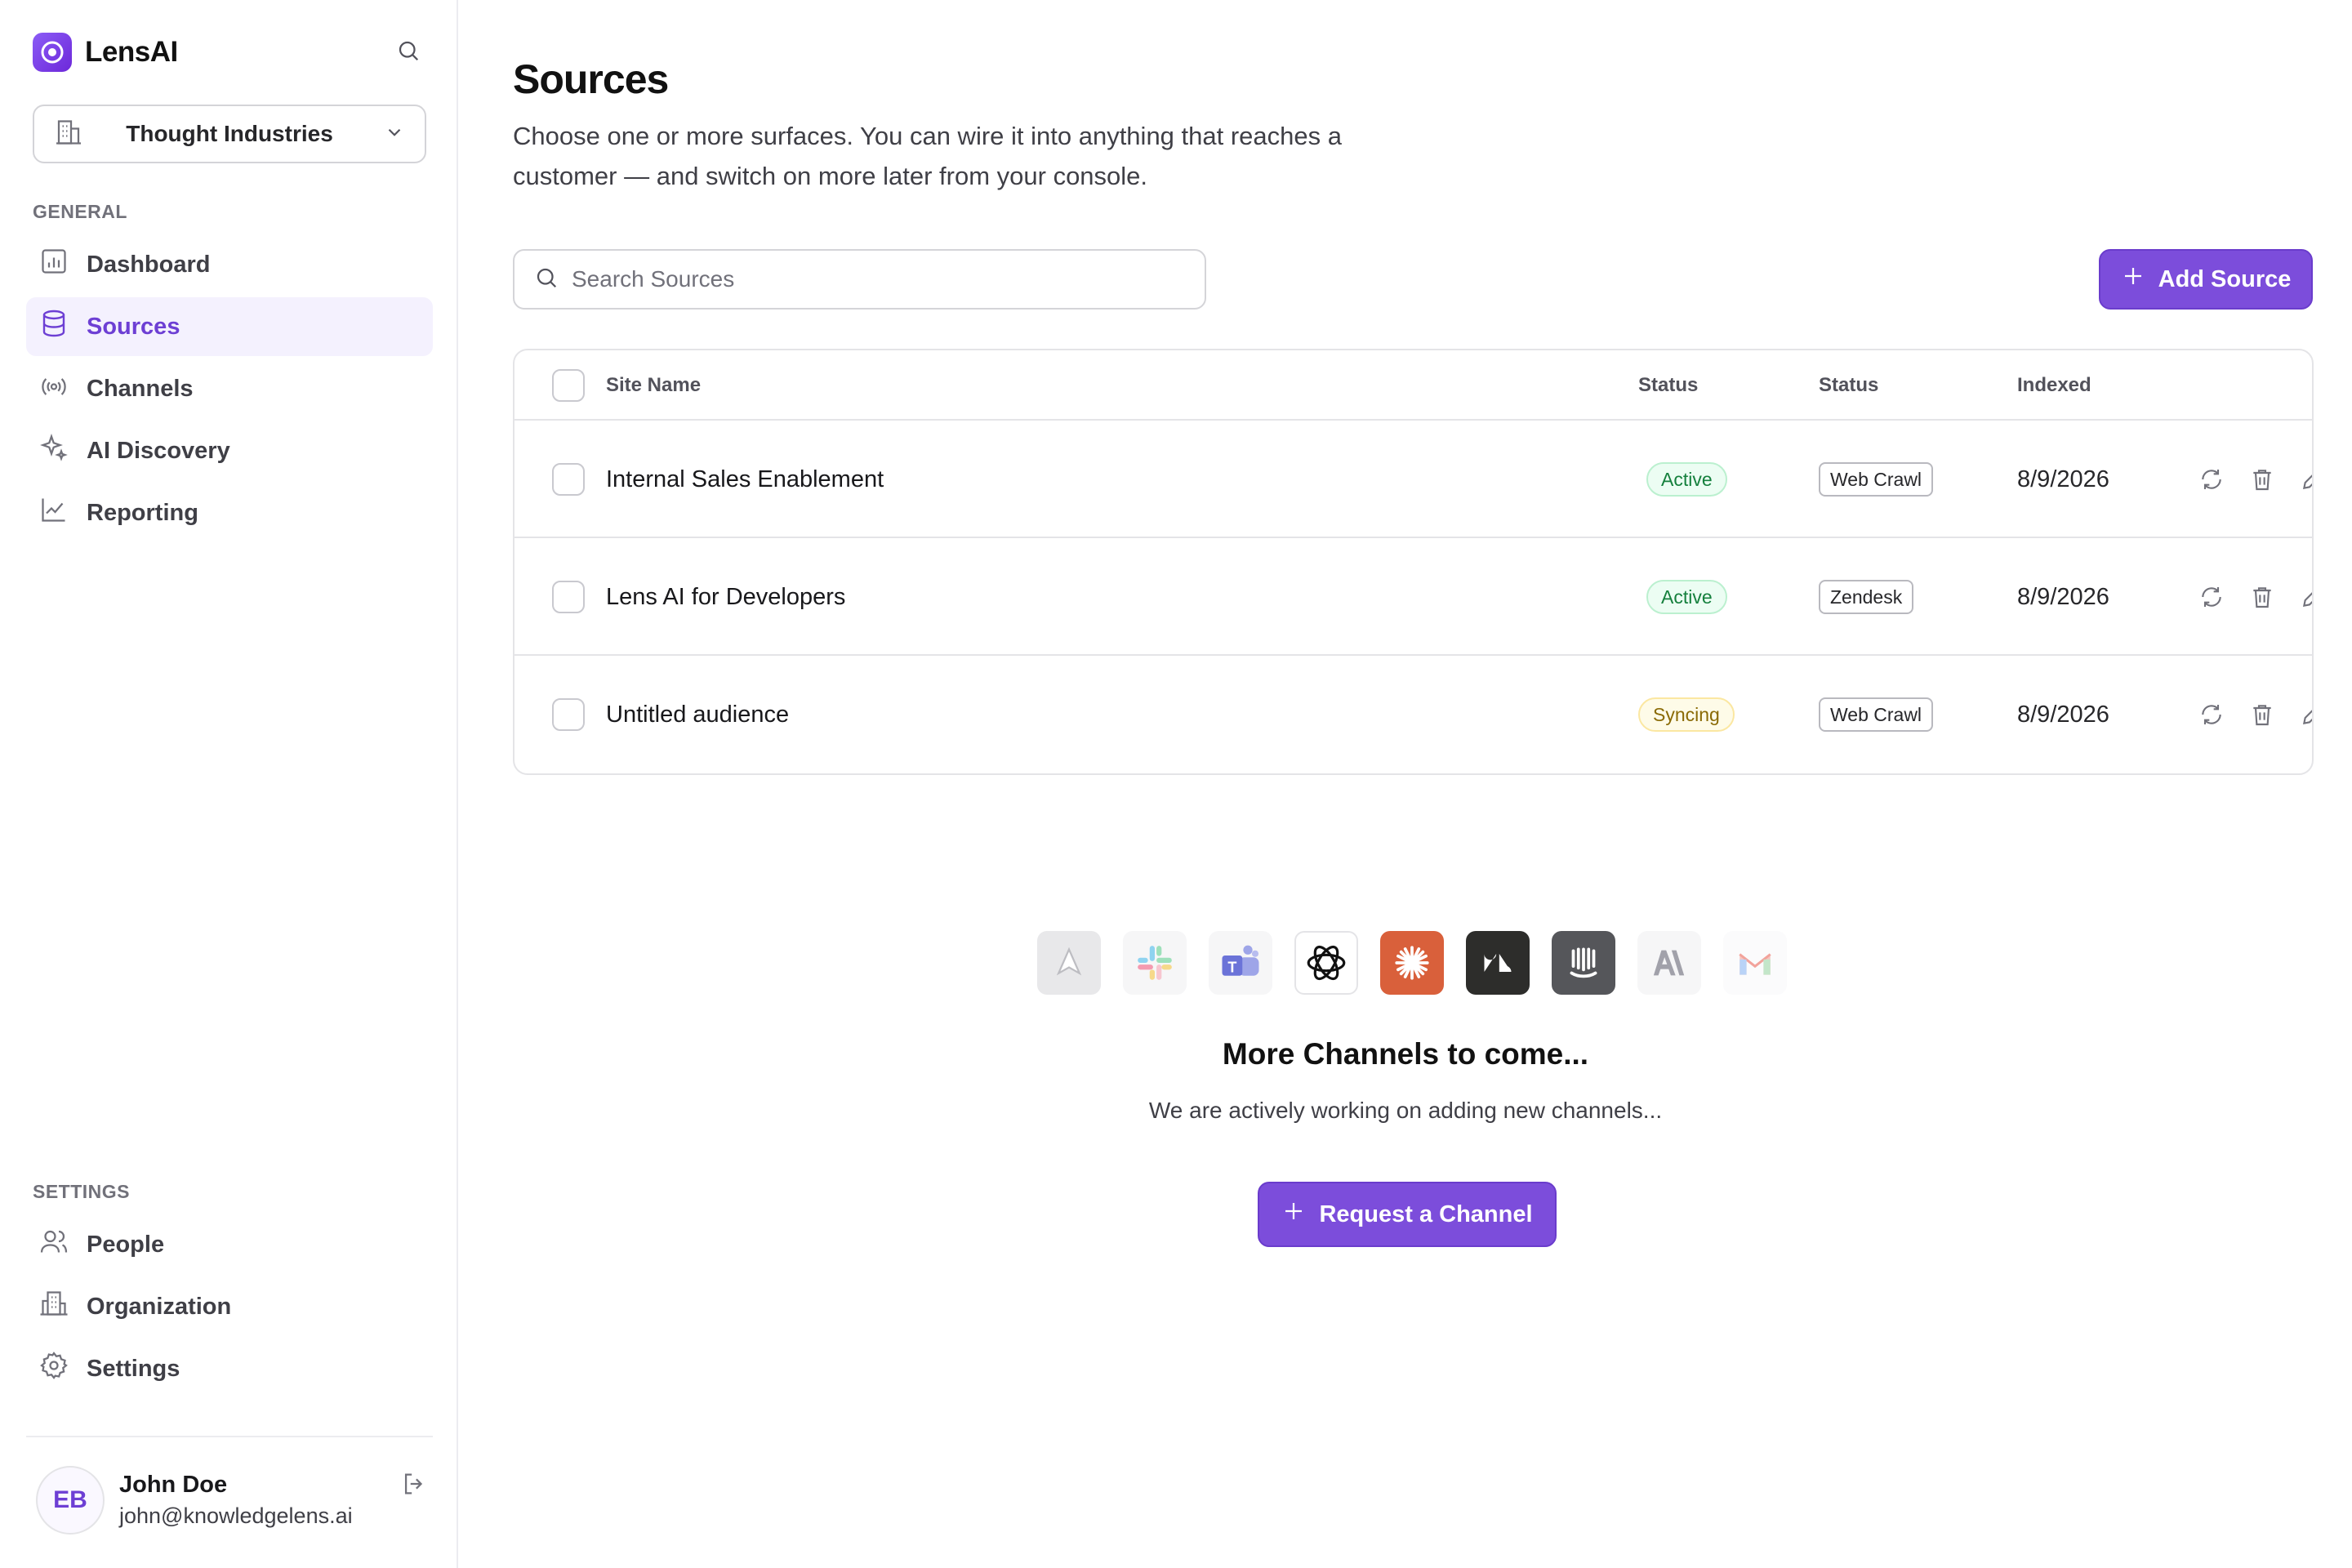  What do you see at coordinates (133, 1368) in the screenshot?
I see `sidebar-item-label: Settings` at bounding box center [133, 1368].